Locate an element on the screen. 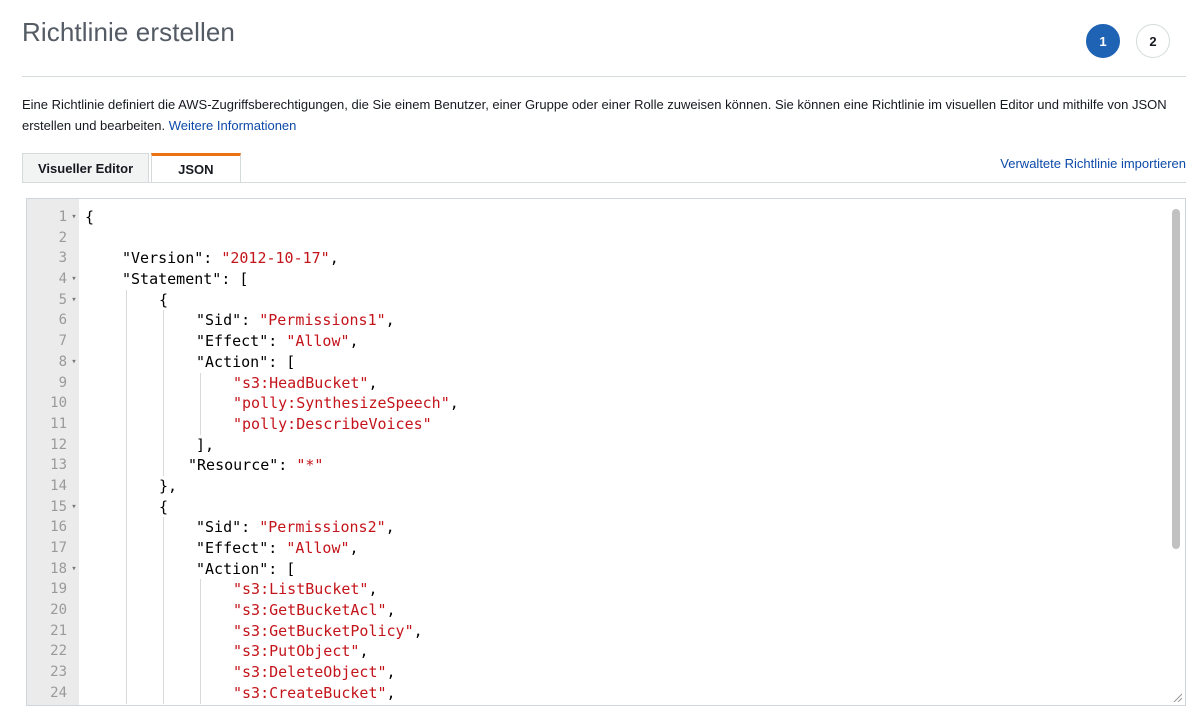 The height and width of the screenshot is (726, 1200). line-number: 5 is located at coordinates (62, 299).